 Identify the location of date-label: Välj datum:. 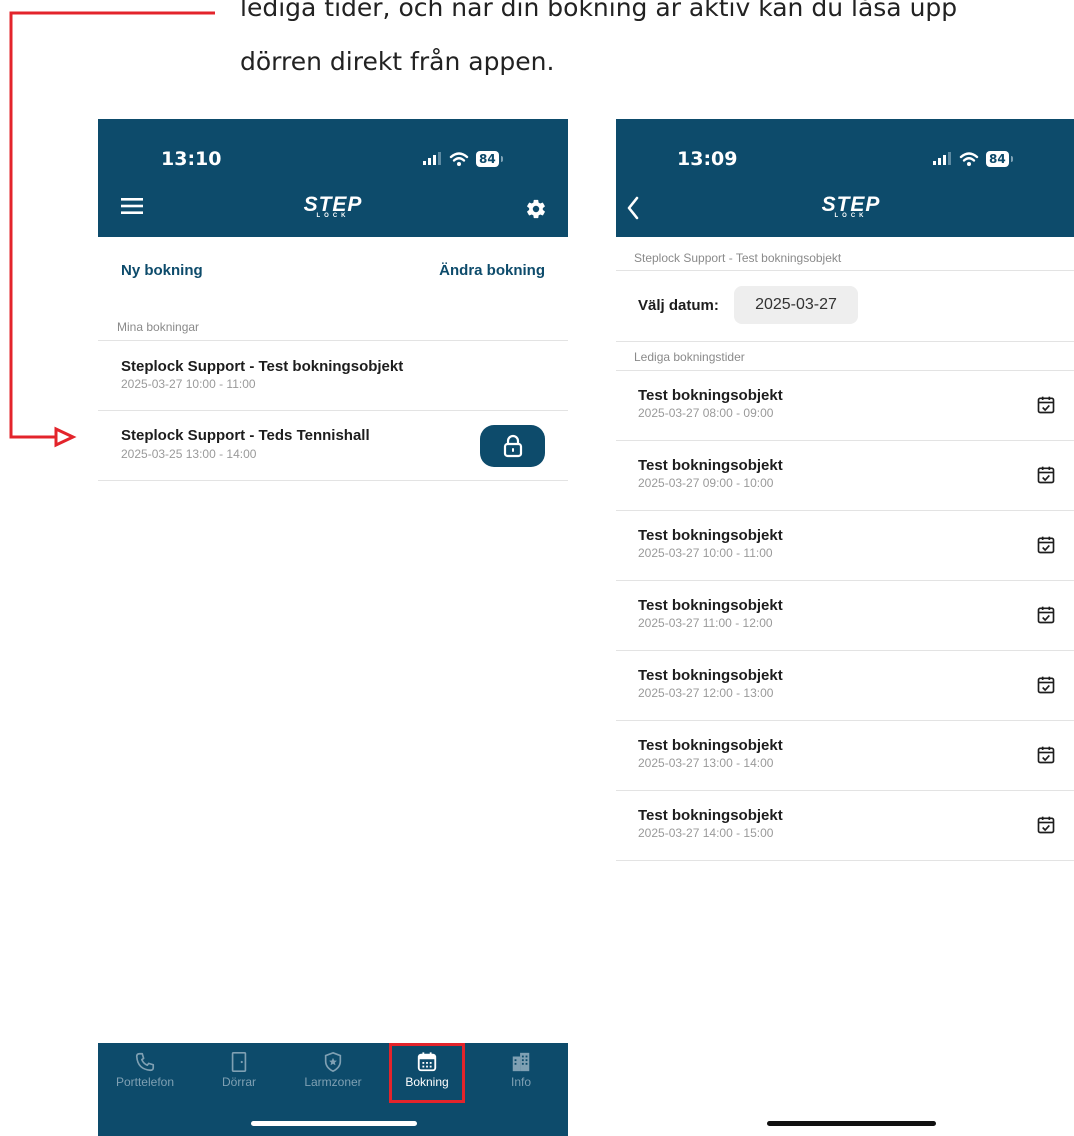
(678, 305).